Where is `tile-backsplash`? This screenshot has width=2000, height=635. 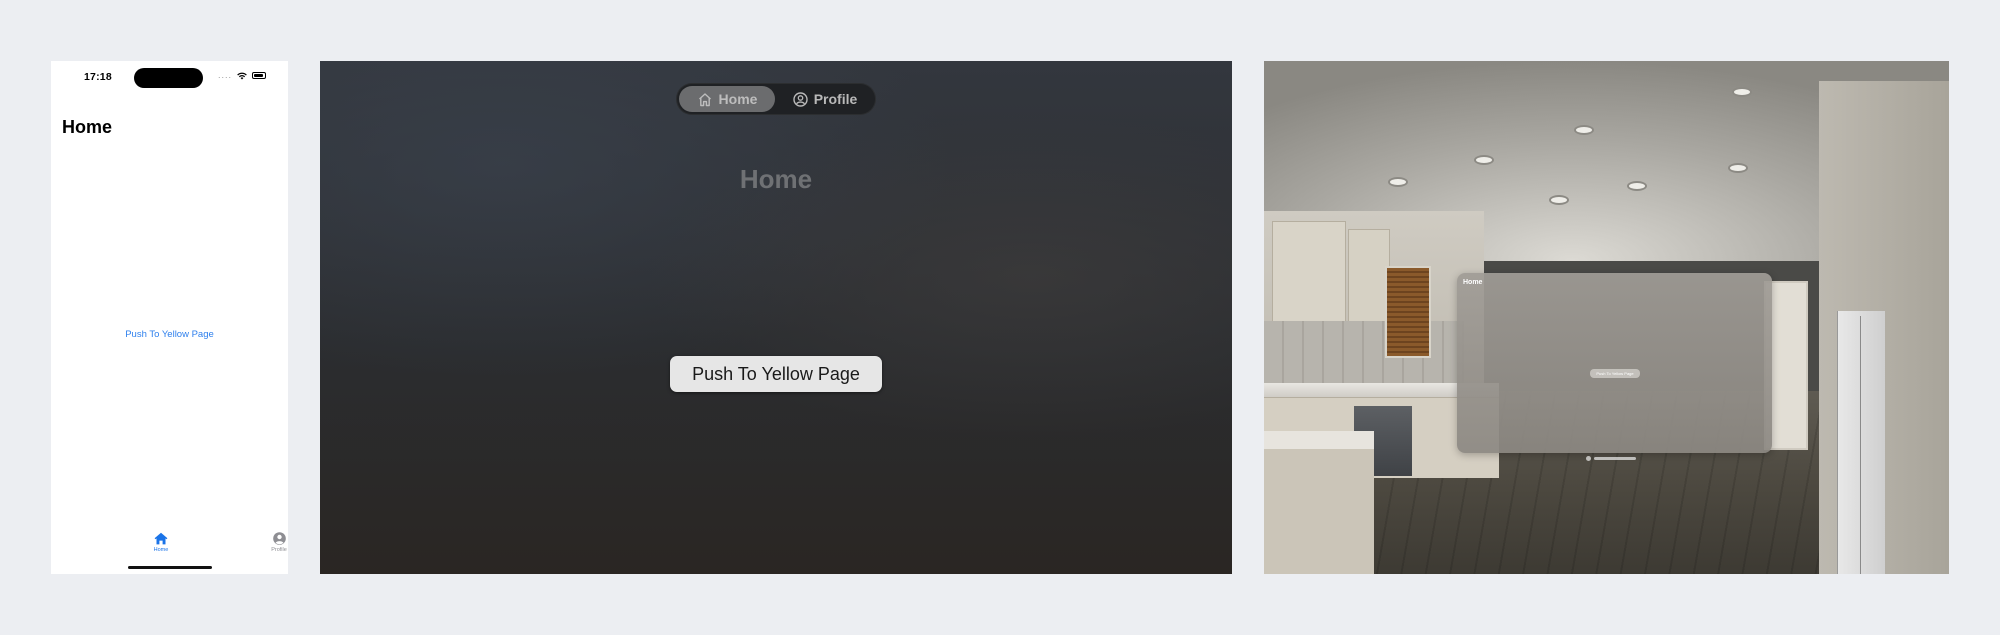 tile-backsplash is located at coordinates (1364, 353).